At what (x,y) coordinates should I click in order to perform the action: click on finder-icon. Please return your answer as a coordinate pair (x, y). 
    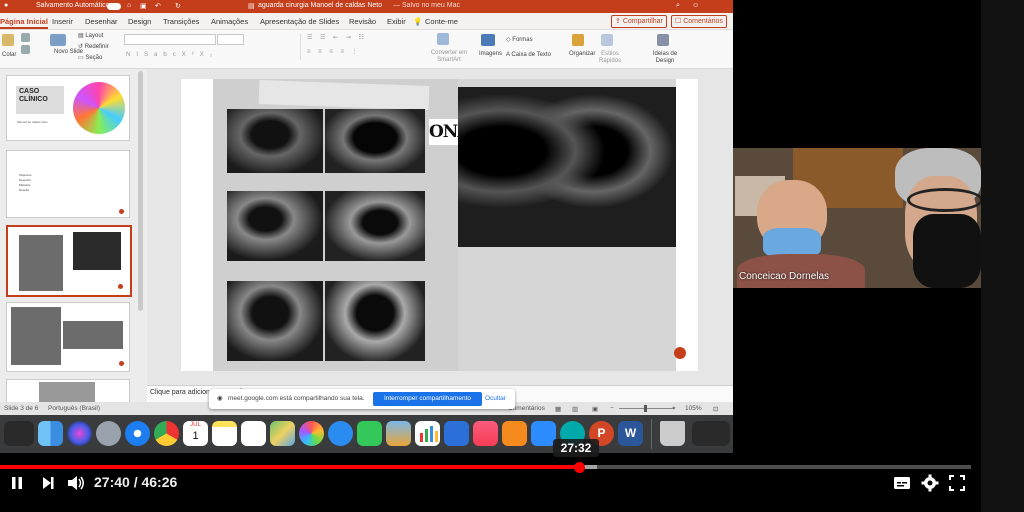
    Looking at the image, I should click on (50, 433).